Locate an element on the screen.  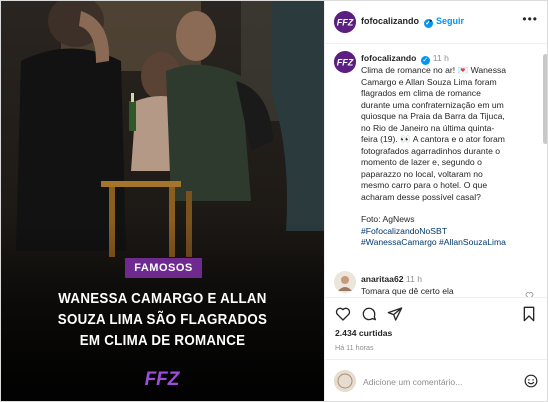
caption-line: Camargo e Allan Souza Lima foram is located at coordinates (429, 81).